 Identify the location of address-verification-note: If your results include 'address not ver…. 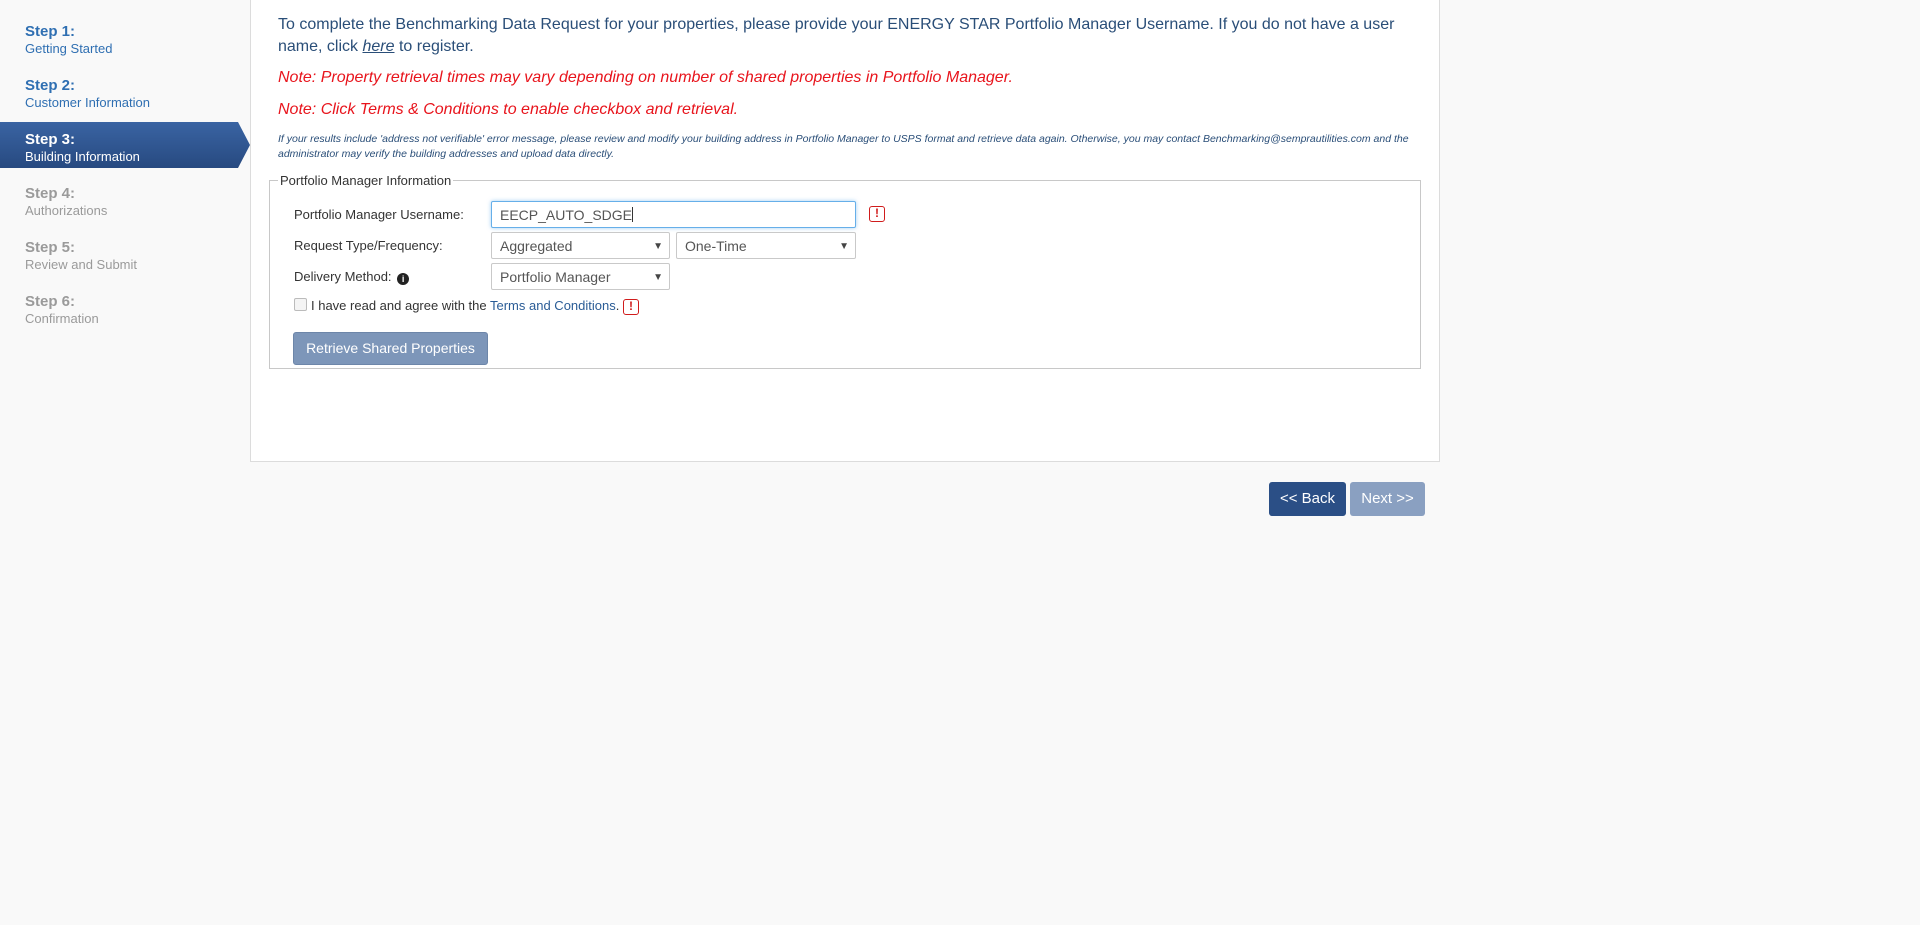
(843, 146).